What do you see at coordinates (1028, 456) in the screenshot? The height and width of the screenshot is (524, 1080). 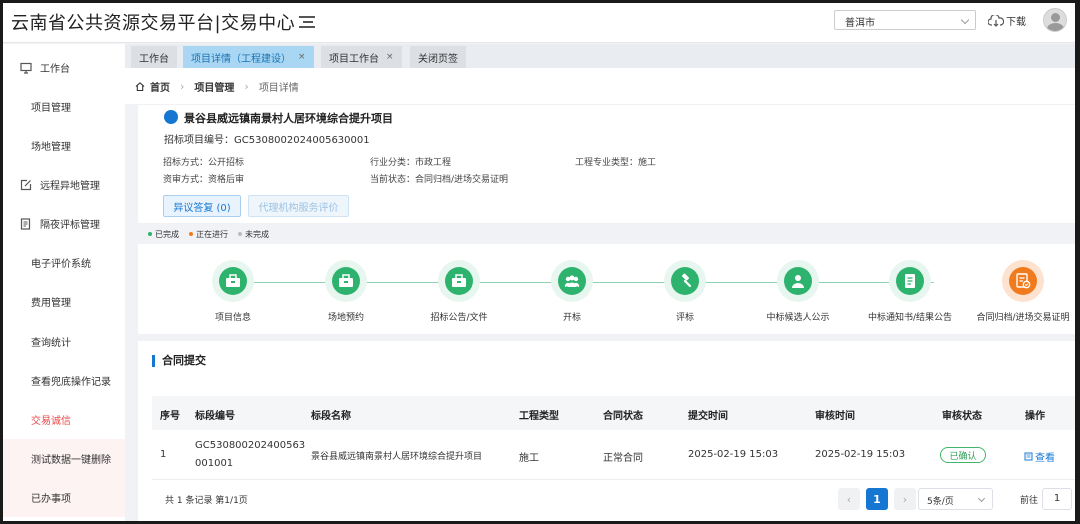 I see `view-icon` at bounding box center [1028, 456].